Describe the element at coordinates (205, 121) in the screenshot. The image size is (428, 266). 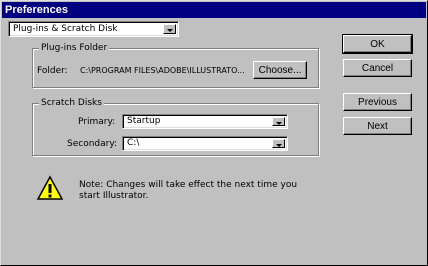
I see `primary-select: Startup` at that location.